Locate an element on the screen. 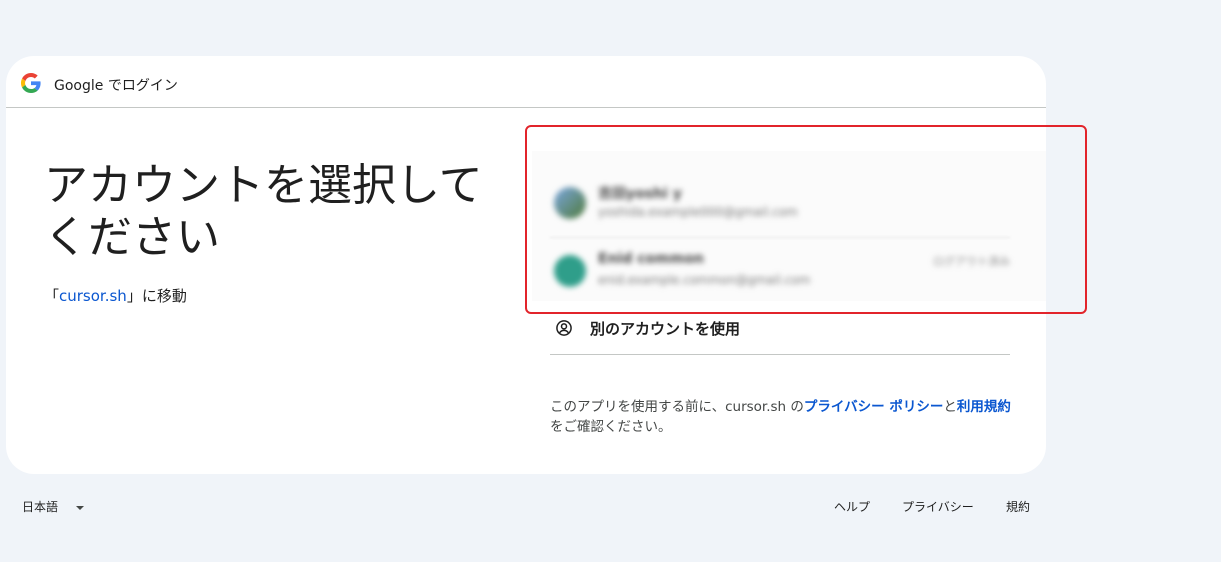 This screenshot has width=1221, height=562. language-label: 日本語 is located at coordinates (40, 507).